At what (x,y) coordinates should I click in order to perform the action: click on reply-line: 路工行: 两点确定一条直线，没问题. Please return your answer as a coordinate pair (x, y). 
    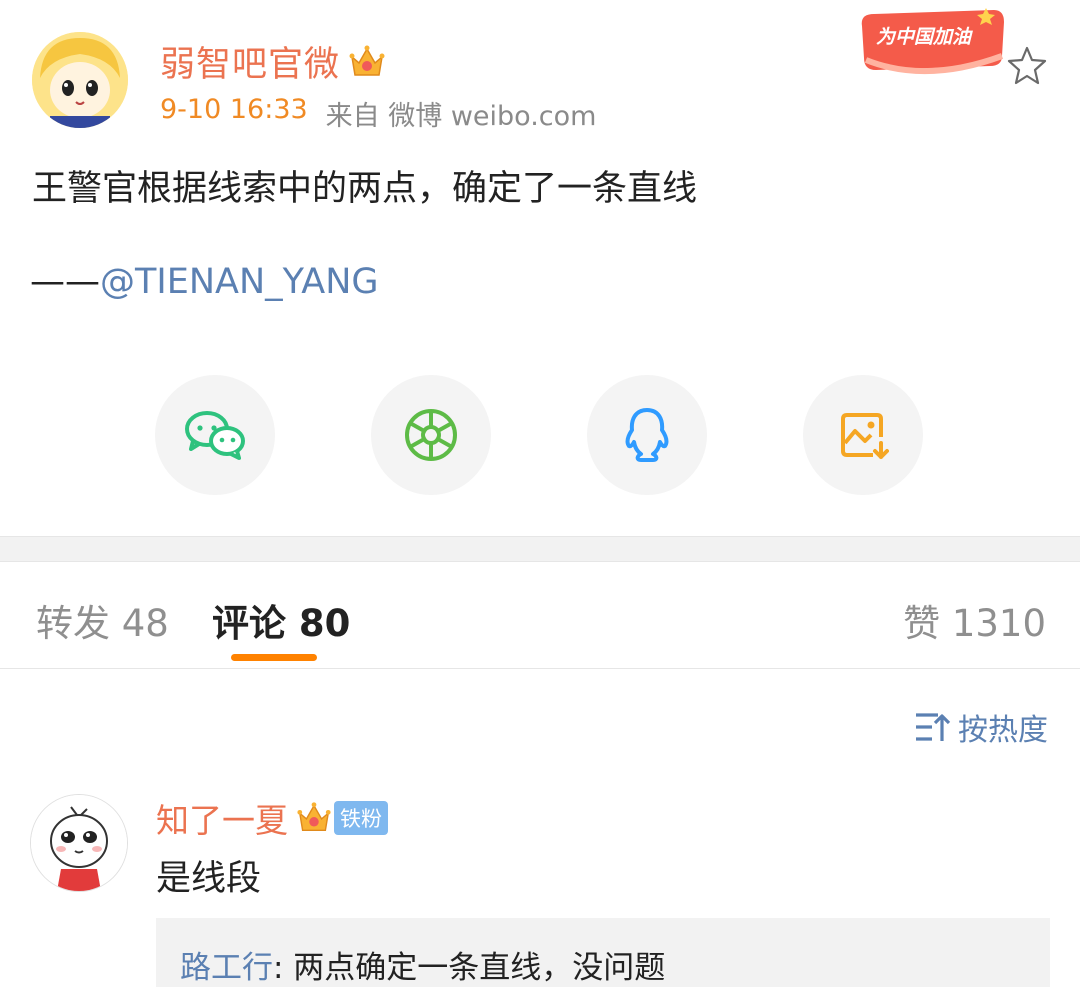
    Looking at the image, I should click on (422, 964).